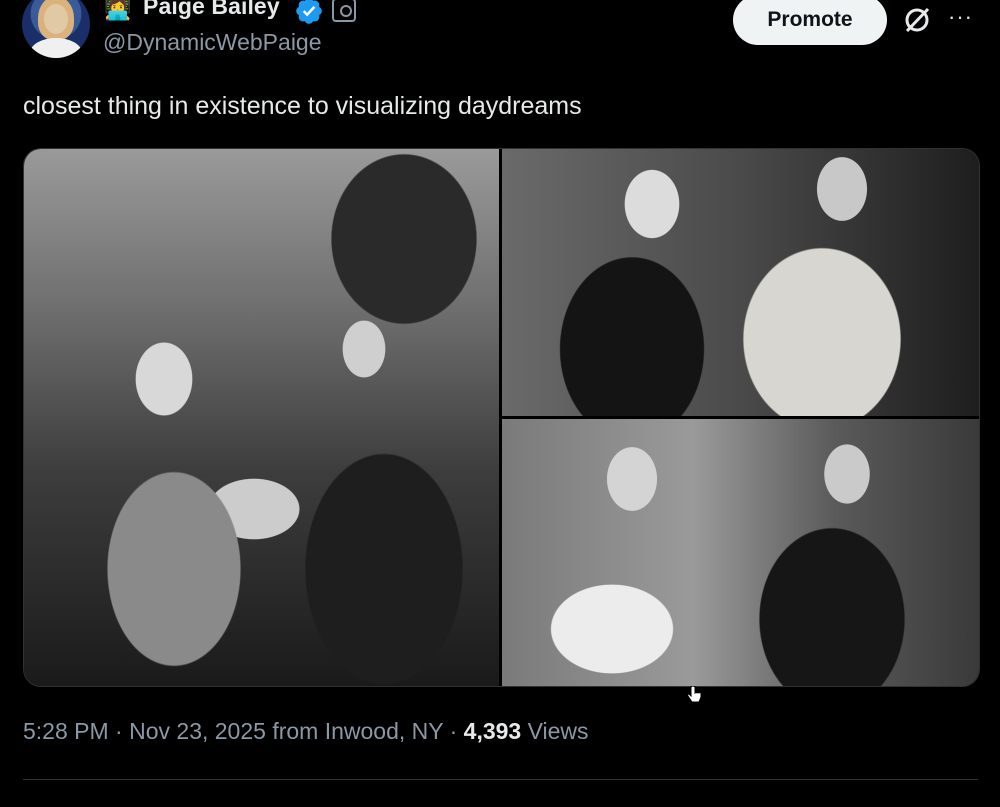 This screenshot has width=1000, height=807. What do you see at coordinates (211, 10) in the screenshot?
I see `author-name: Paige Bailey` at bounding box center [211, 10].